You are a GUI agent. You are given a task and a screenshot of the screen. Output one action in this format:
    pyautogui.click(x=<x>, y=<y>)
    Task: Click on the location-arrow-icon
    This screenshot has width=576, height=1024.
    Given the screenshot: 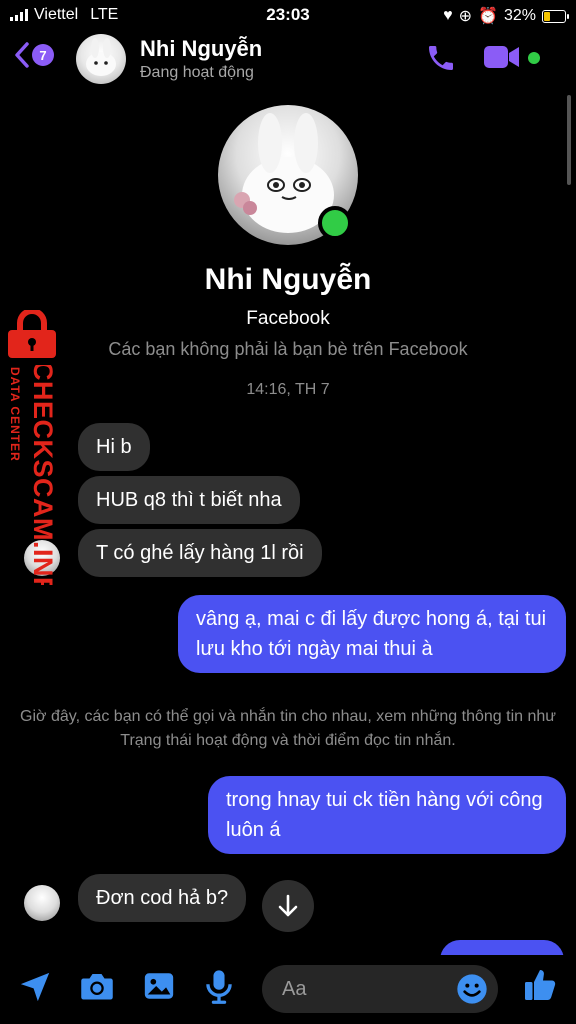 What is the action you would take?
    pyautogui.click(x=35, y=987)
    